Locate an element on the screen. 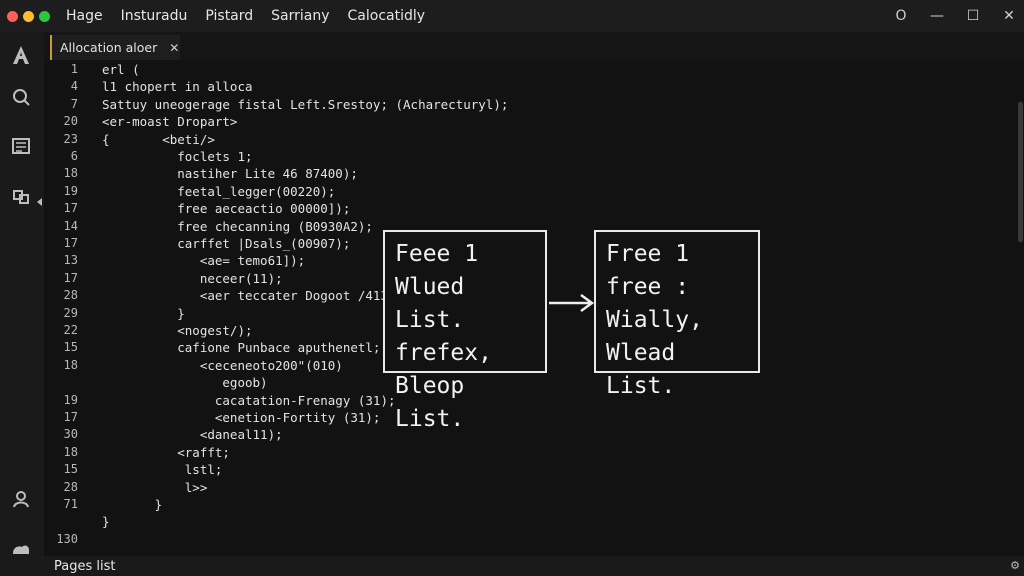 The image size is (1024, 576). account-icon is located at coordinates (21, 499).